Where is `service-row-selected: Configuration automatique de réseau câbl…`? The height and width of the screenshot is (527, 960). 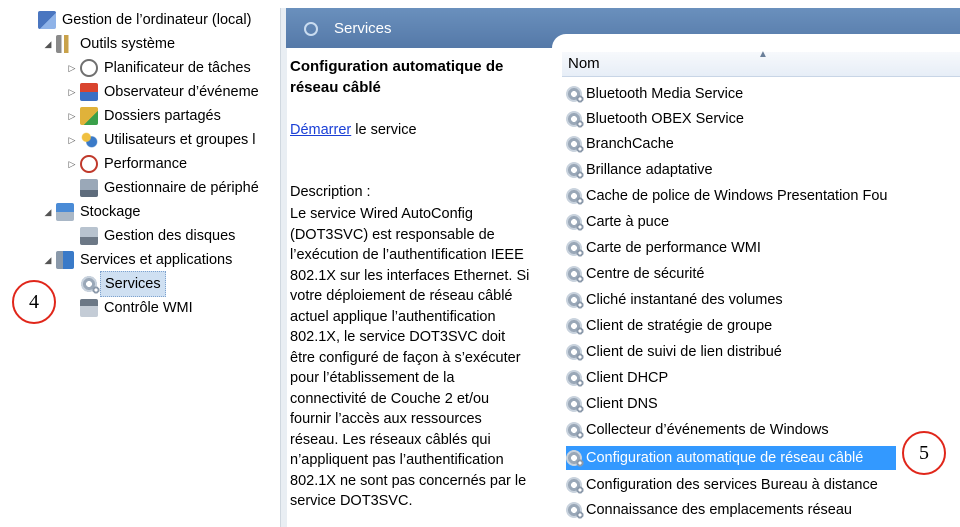 service-row-selected: Configuration automatique de réseau câbl… is located at coordinates (731, 458).